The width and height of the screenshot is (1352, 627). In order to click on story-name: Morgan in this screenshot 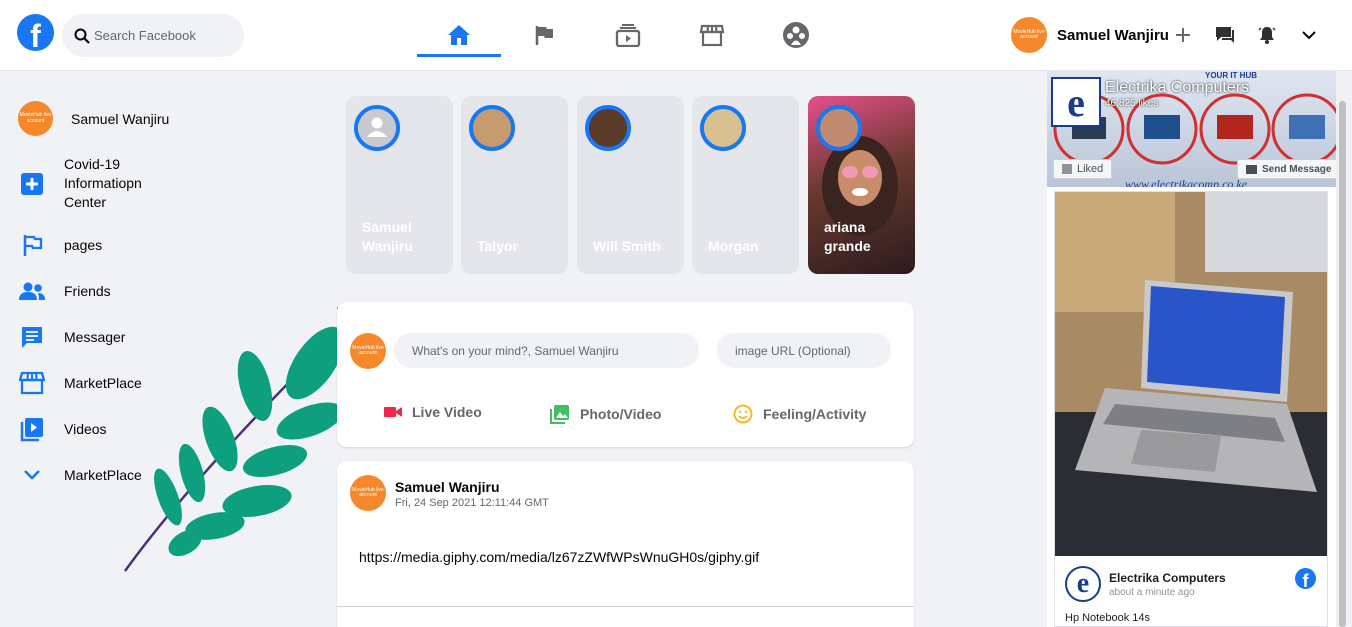, I will do `click(733, 246)`.